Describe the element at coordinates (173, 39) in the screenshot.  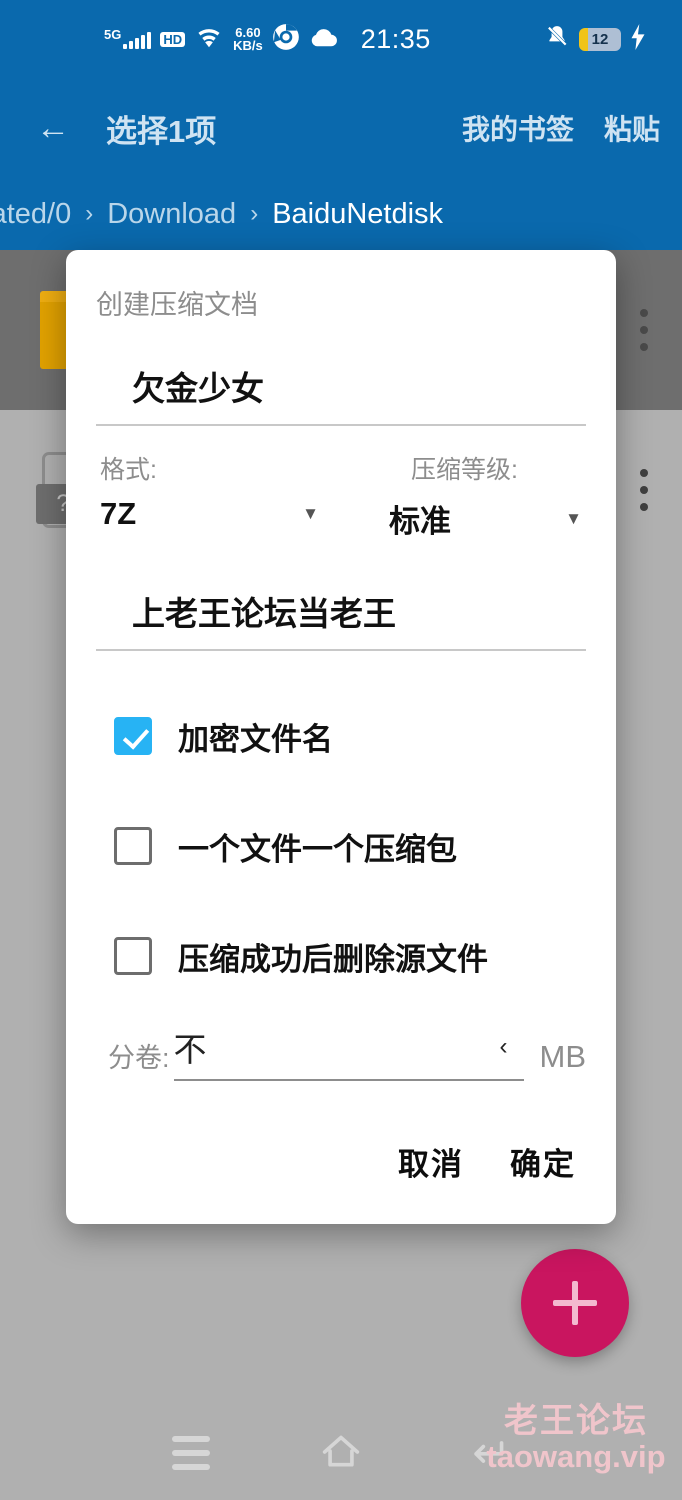
I see `hd-icon: HD` at that location.